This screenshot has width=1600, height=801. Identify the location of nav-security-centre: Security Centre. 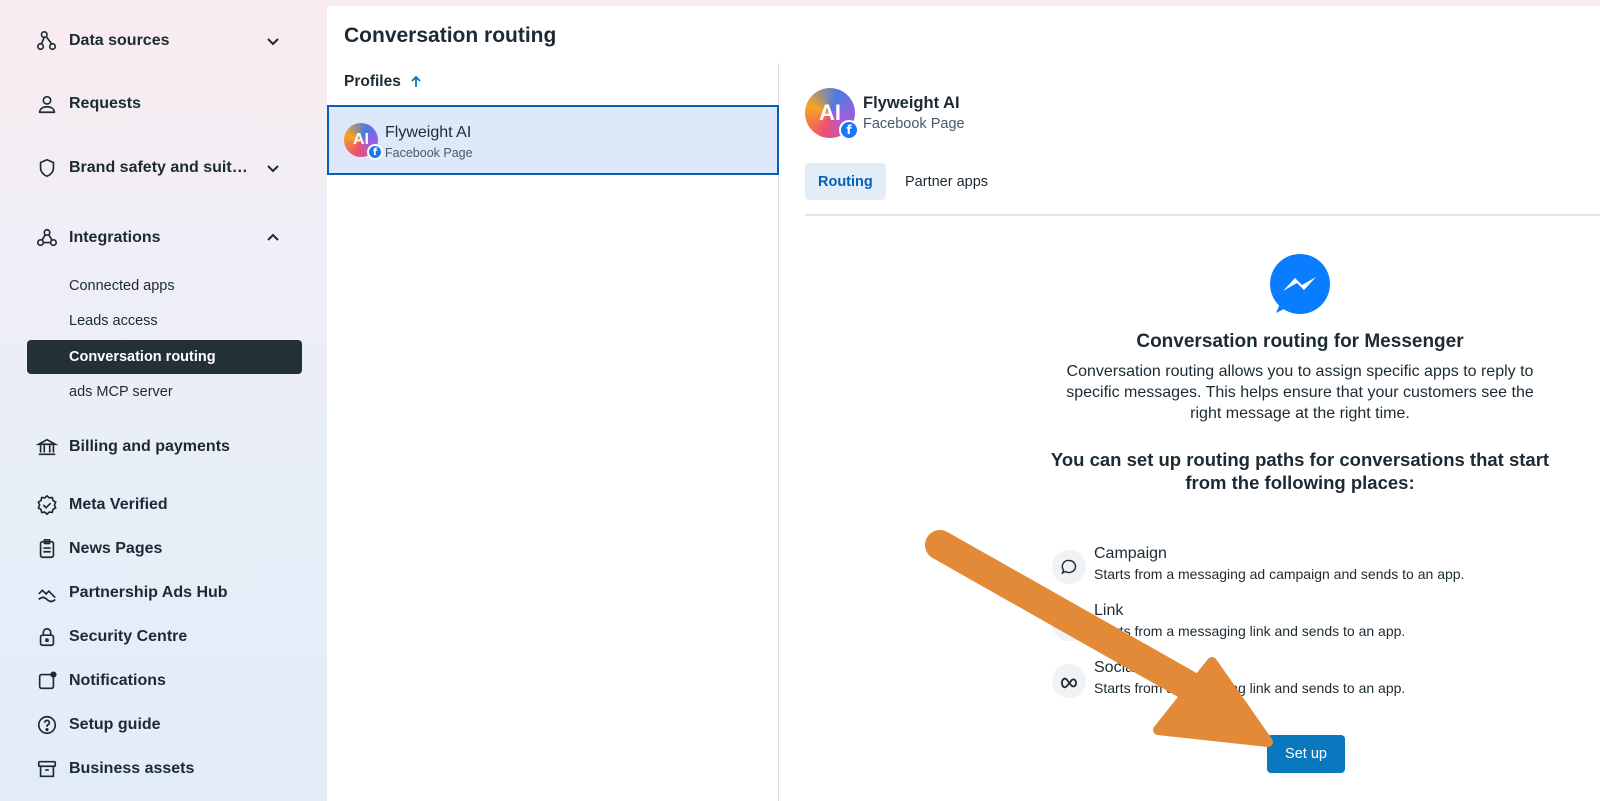
(111, 637).